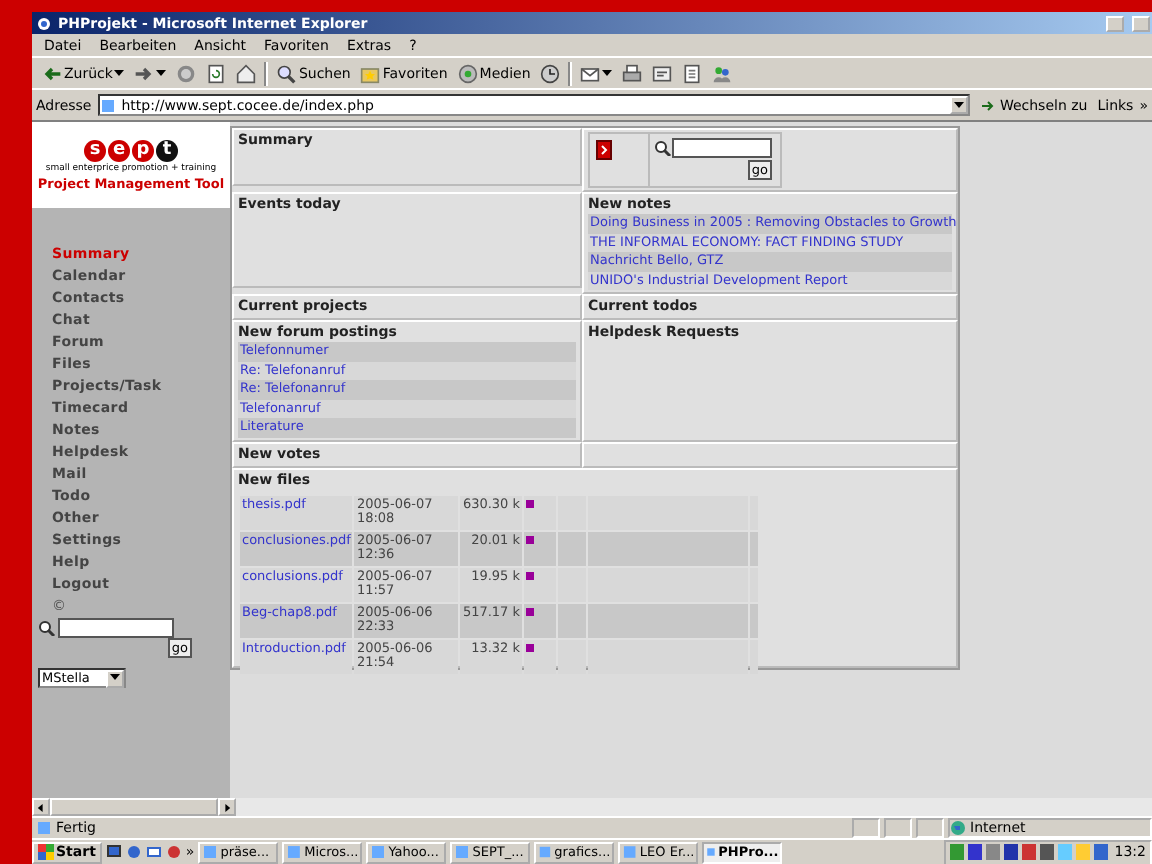 The width and height of the screenshot is (1152, 864). I want to click on go-arrow-icon, so click(987, 105).